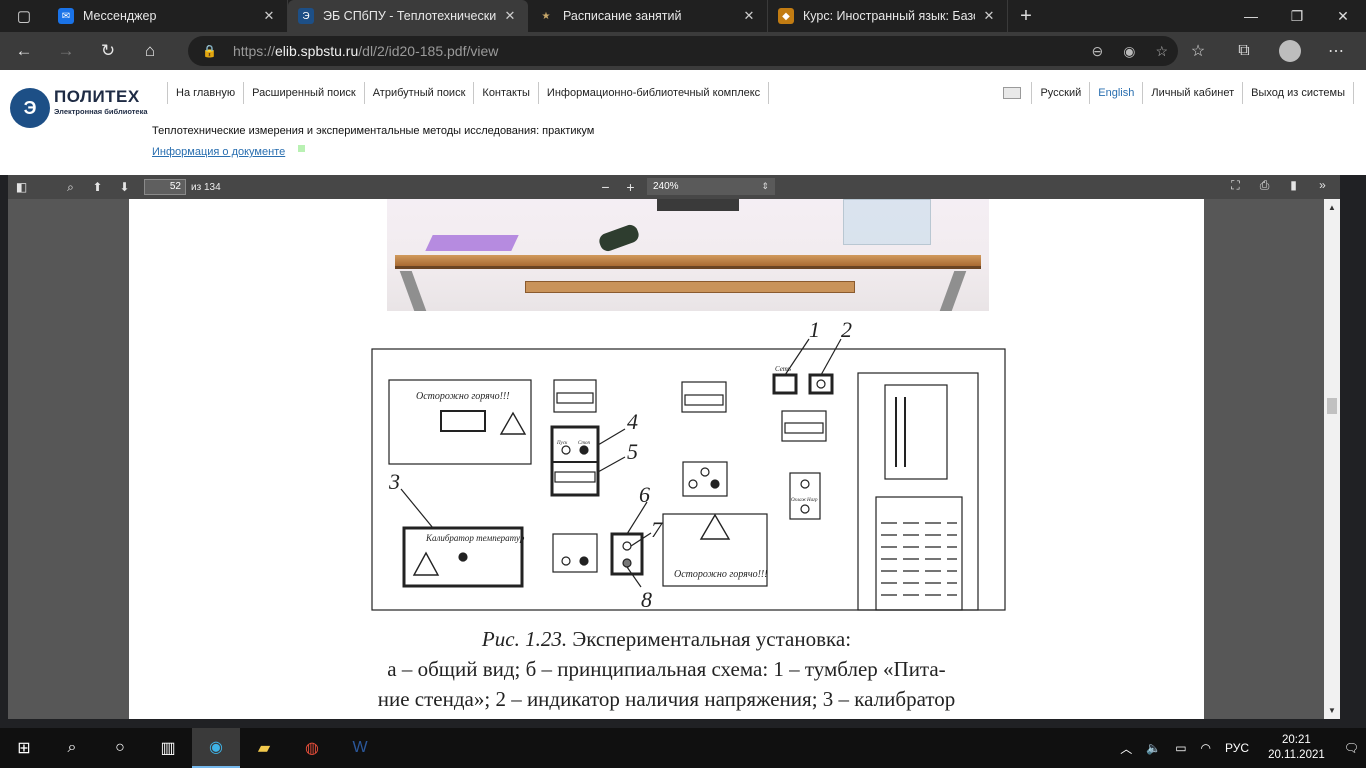  Describe the element at coordinates (1298, 93) in the screenshot. I see `menu-logout: Выход из системы` at that location.